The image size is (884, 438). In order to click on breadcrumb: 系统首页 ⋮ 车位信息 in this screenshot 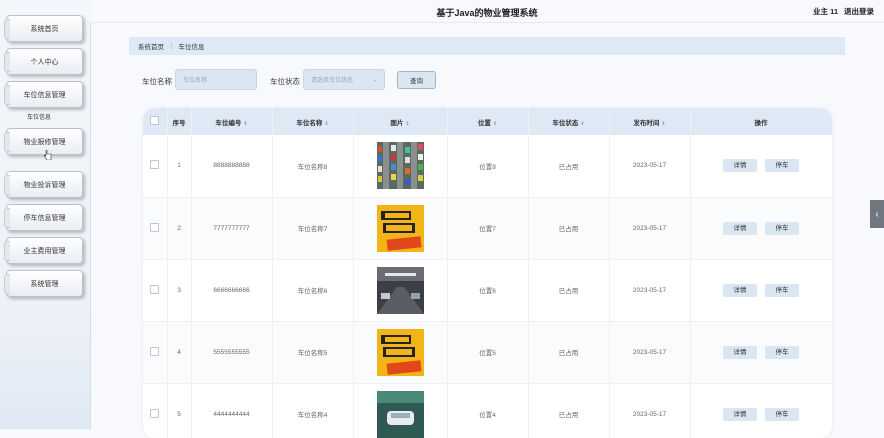, I will do `click(487, 46)`.